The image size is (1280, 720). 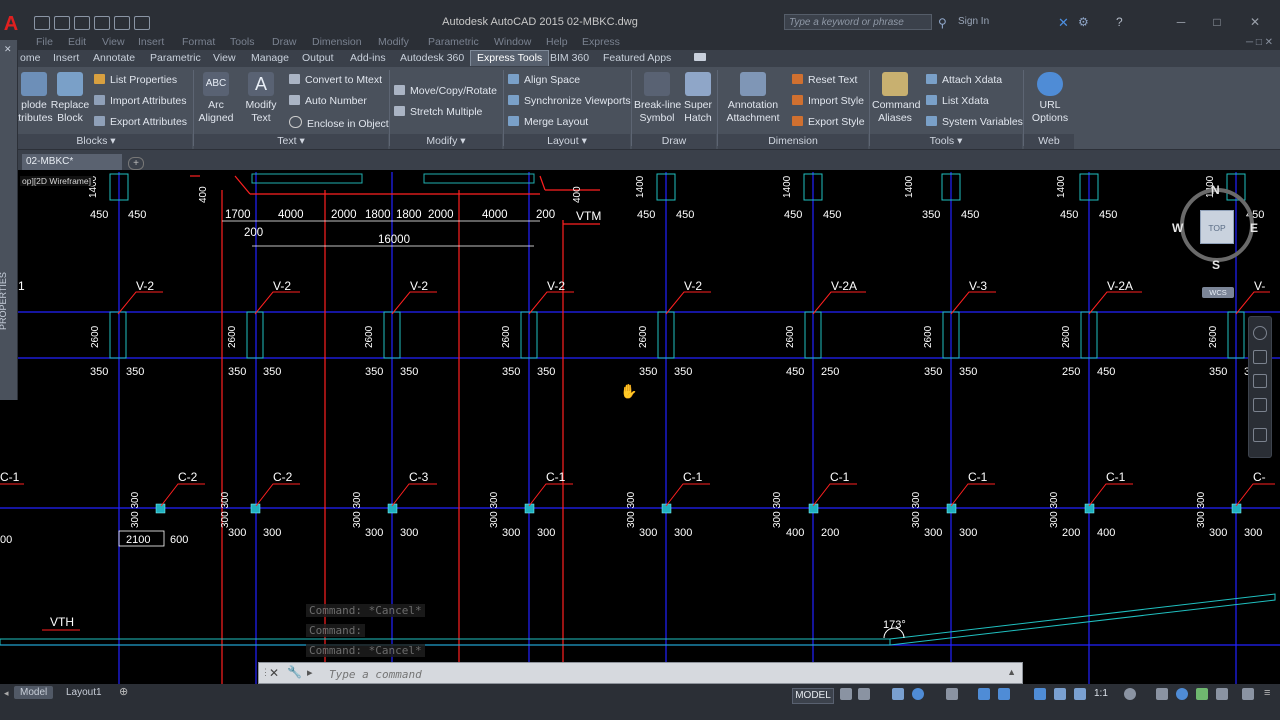 What do you see at coordinates (567, 141) in the screenshot?
I see `layout-panel-title: Layout ▾` at bounding box center [567, 141].